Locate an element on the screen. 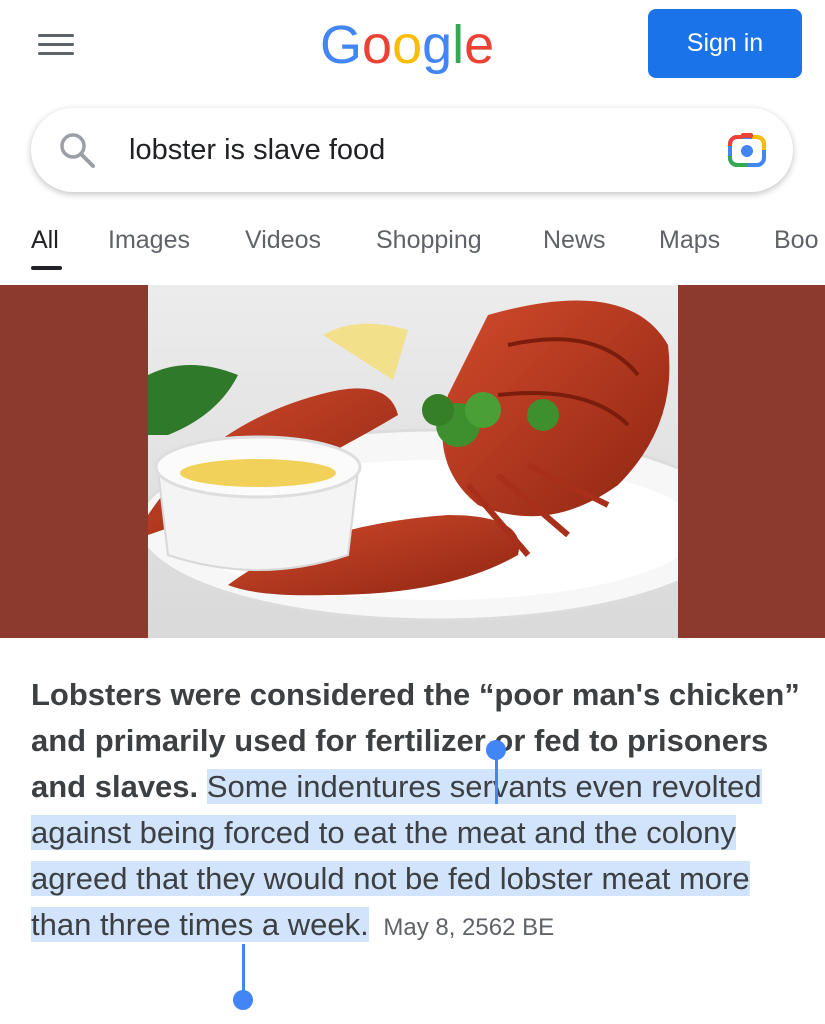 The width and height of the screenshot is (825, 1024). tab-books: Boo is located at coordinates (796, 240).